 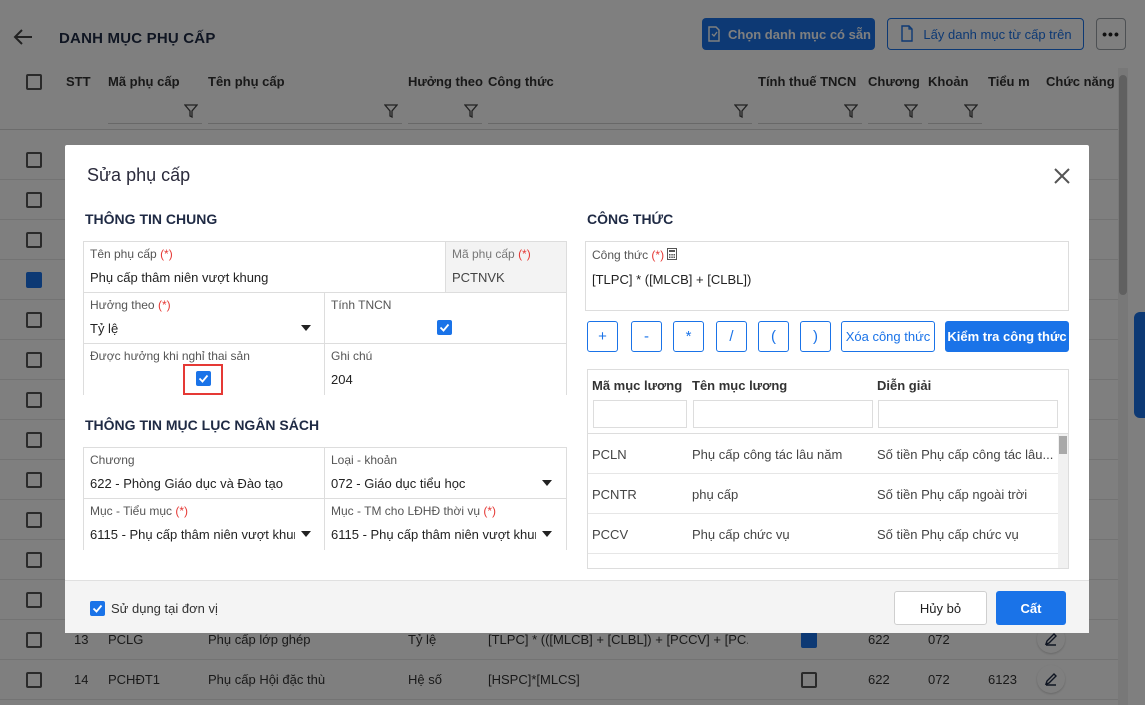 I want to click on note-value: 204, so click(x=342, y=379).